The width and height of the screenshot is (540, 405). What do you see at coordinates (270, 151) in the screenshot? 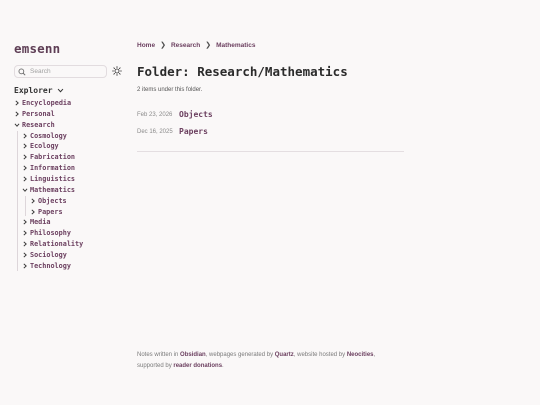
I see `divider` at bounding box center [270, 151].